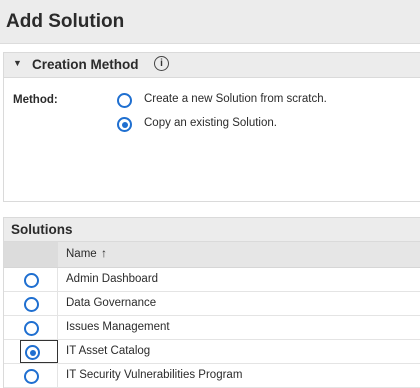  What do you see at coordinates (161, 63) in the screenshot?
I see `info-icon: i` at bounding box center [161, 63].